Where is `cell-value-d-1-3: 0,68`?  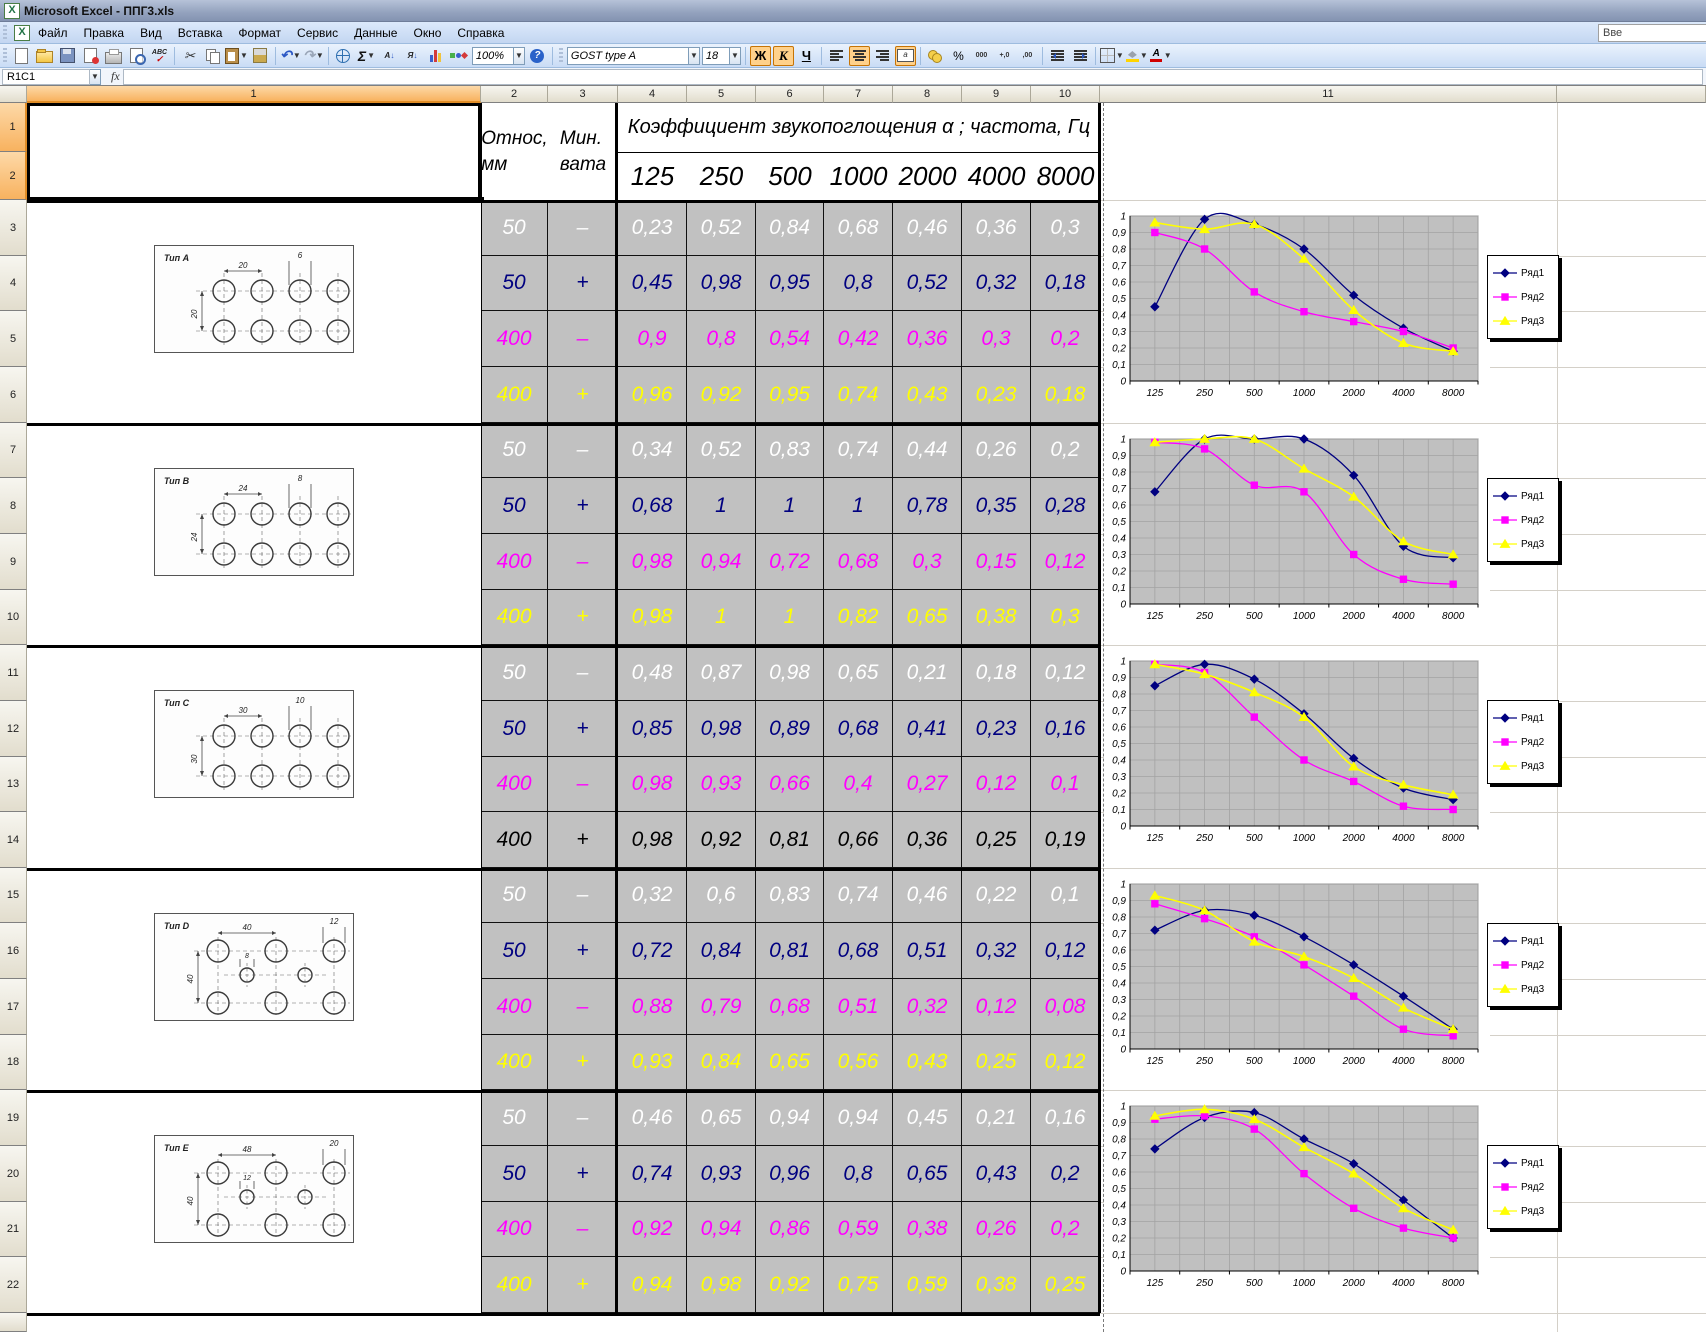
cell-value-d-1-3: 0,68 is located at coordinates (858, 951).